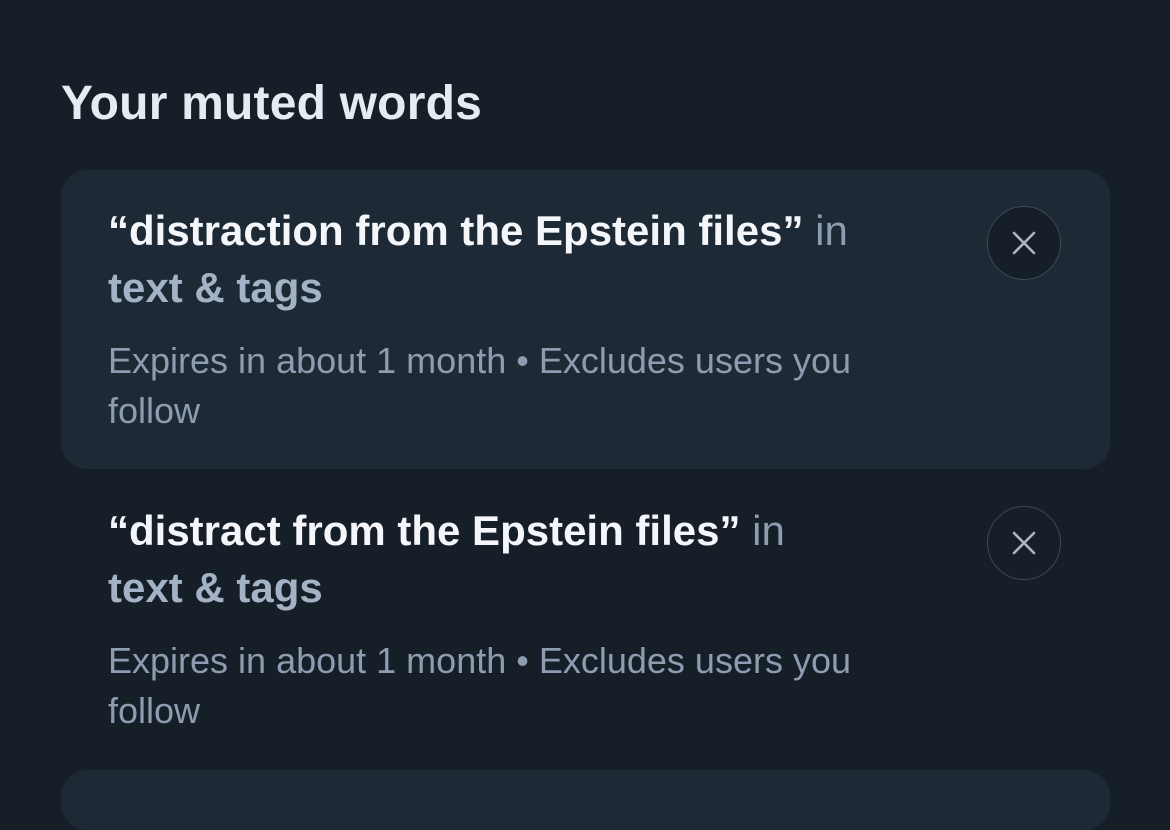 This screenshot has height=830, width=1170. What do you see at coordinates (271, 103) in the screenshot?
I see `section-title: Your muted words` at bounding box center [271, 103].